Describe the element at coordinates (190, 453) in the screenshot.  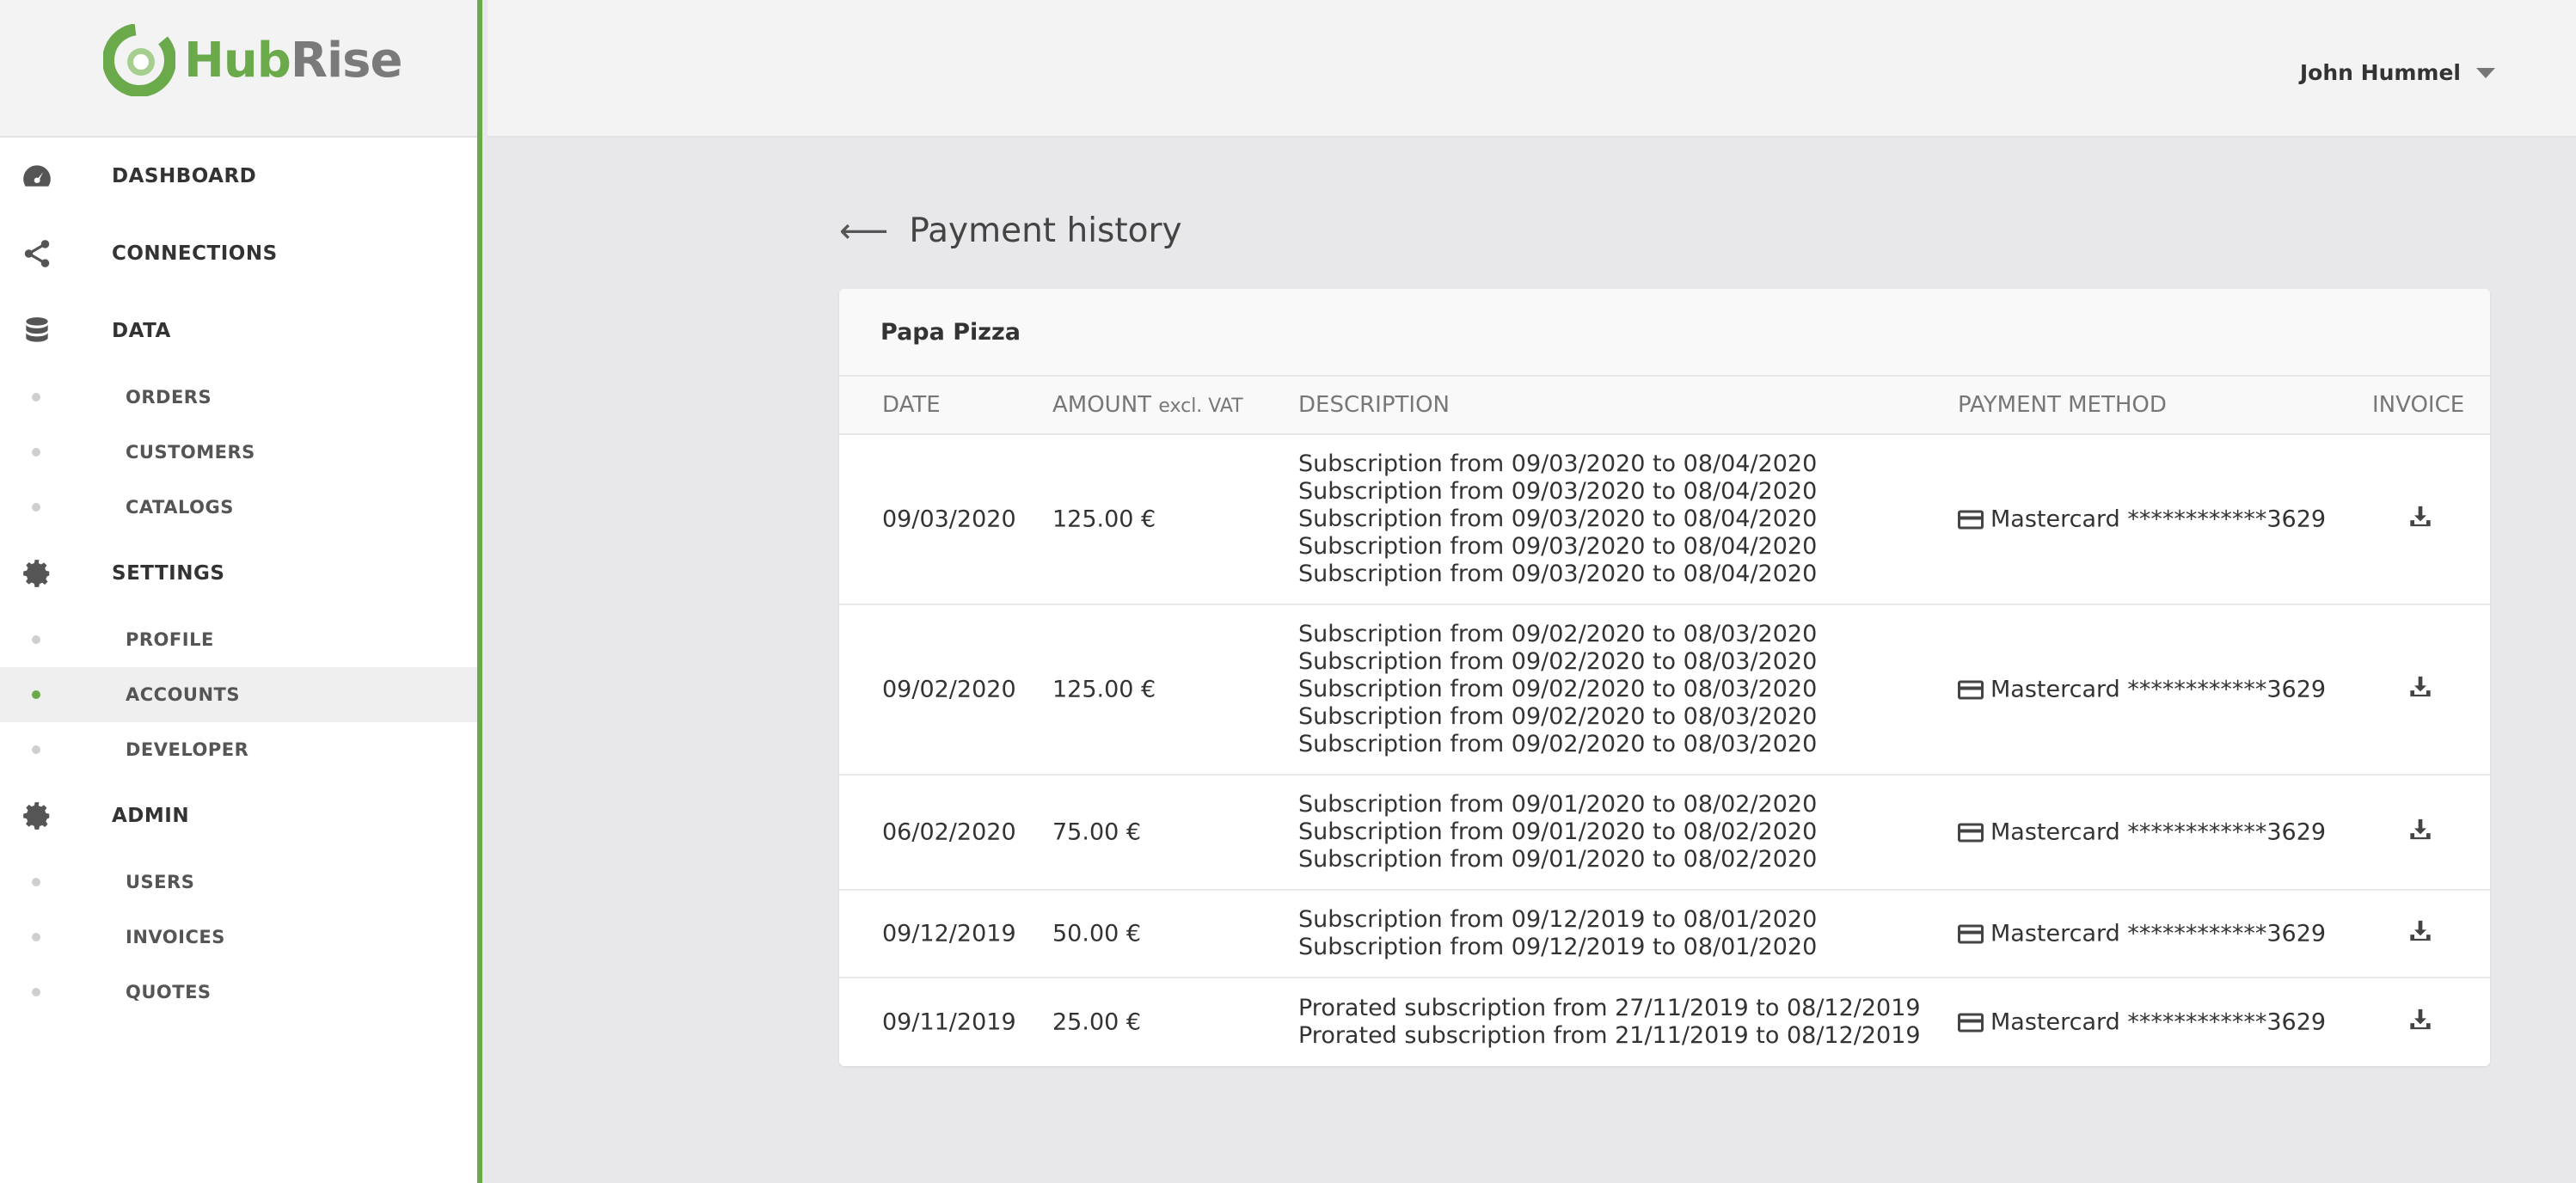
I see `sidebar-item-label: CUSTOMERS` at that location.